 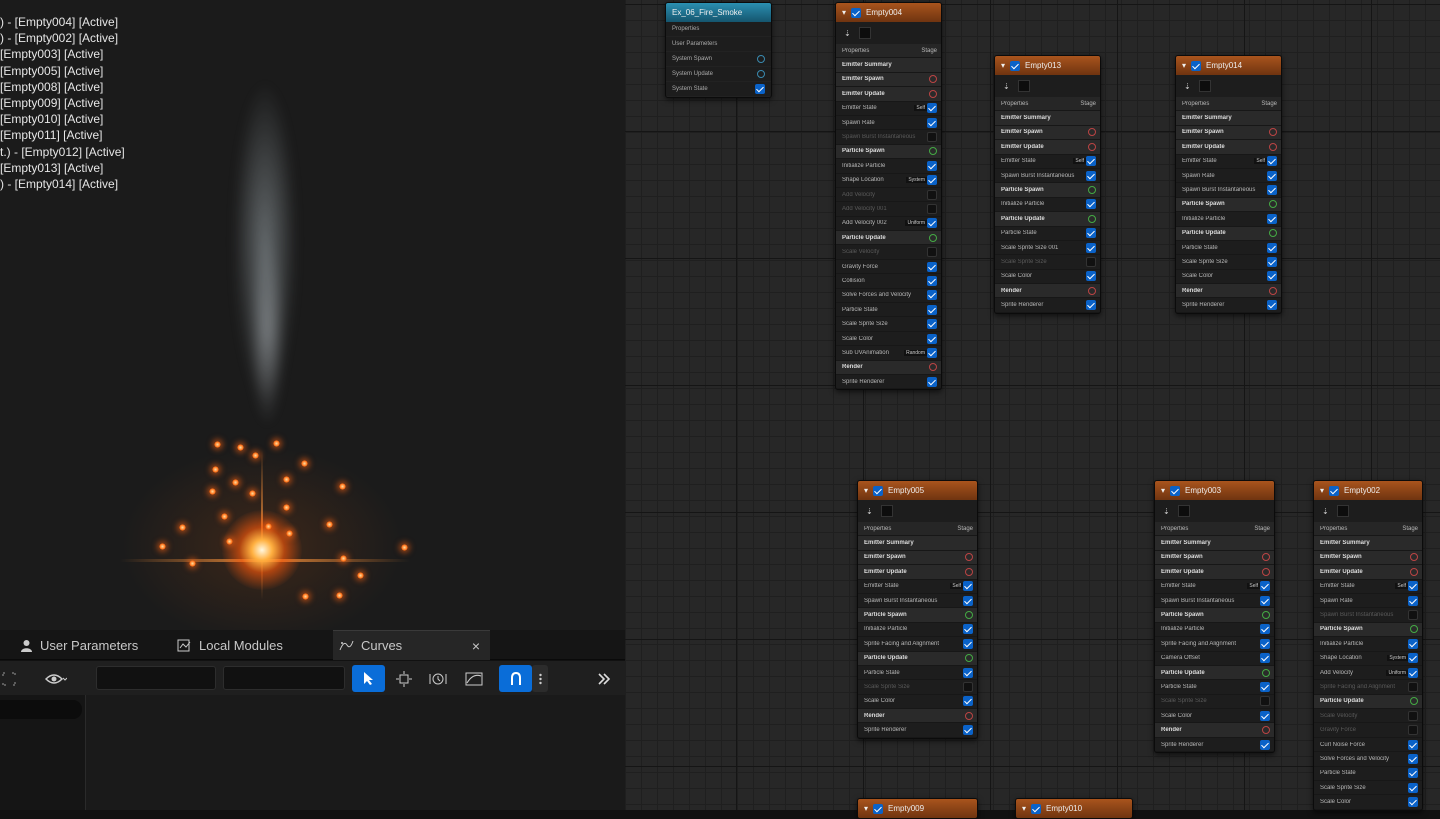 I want to click on module-row: Curl Noise Force, so click(x=1368, y=745).